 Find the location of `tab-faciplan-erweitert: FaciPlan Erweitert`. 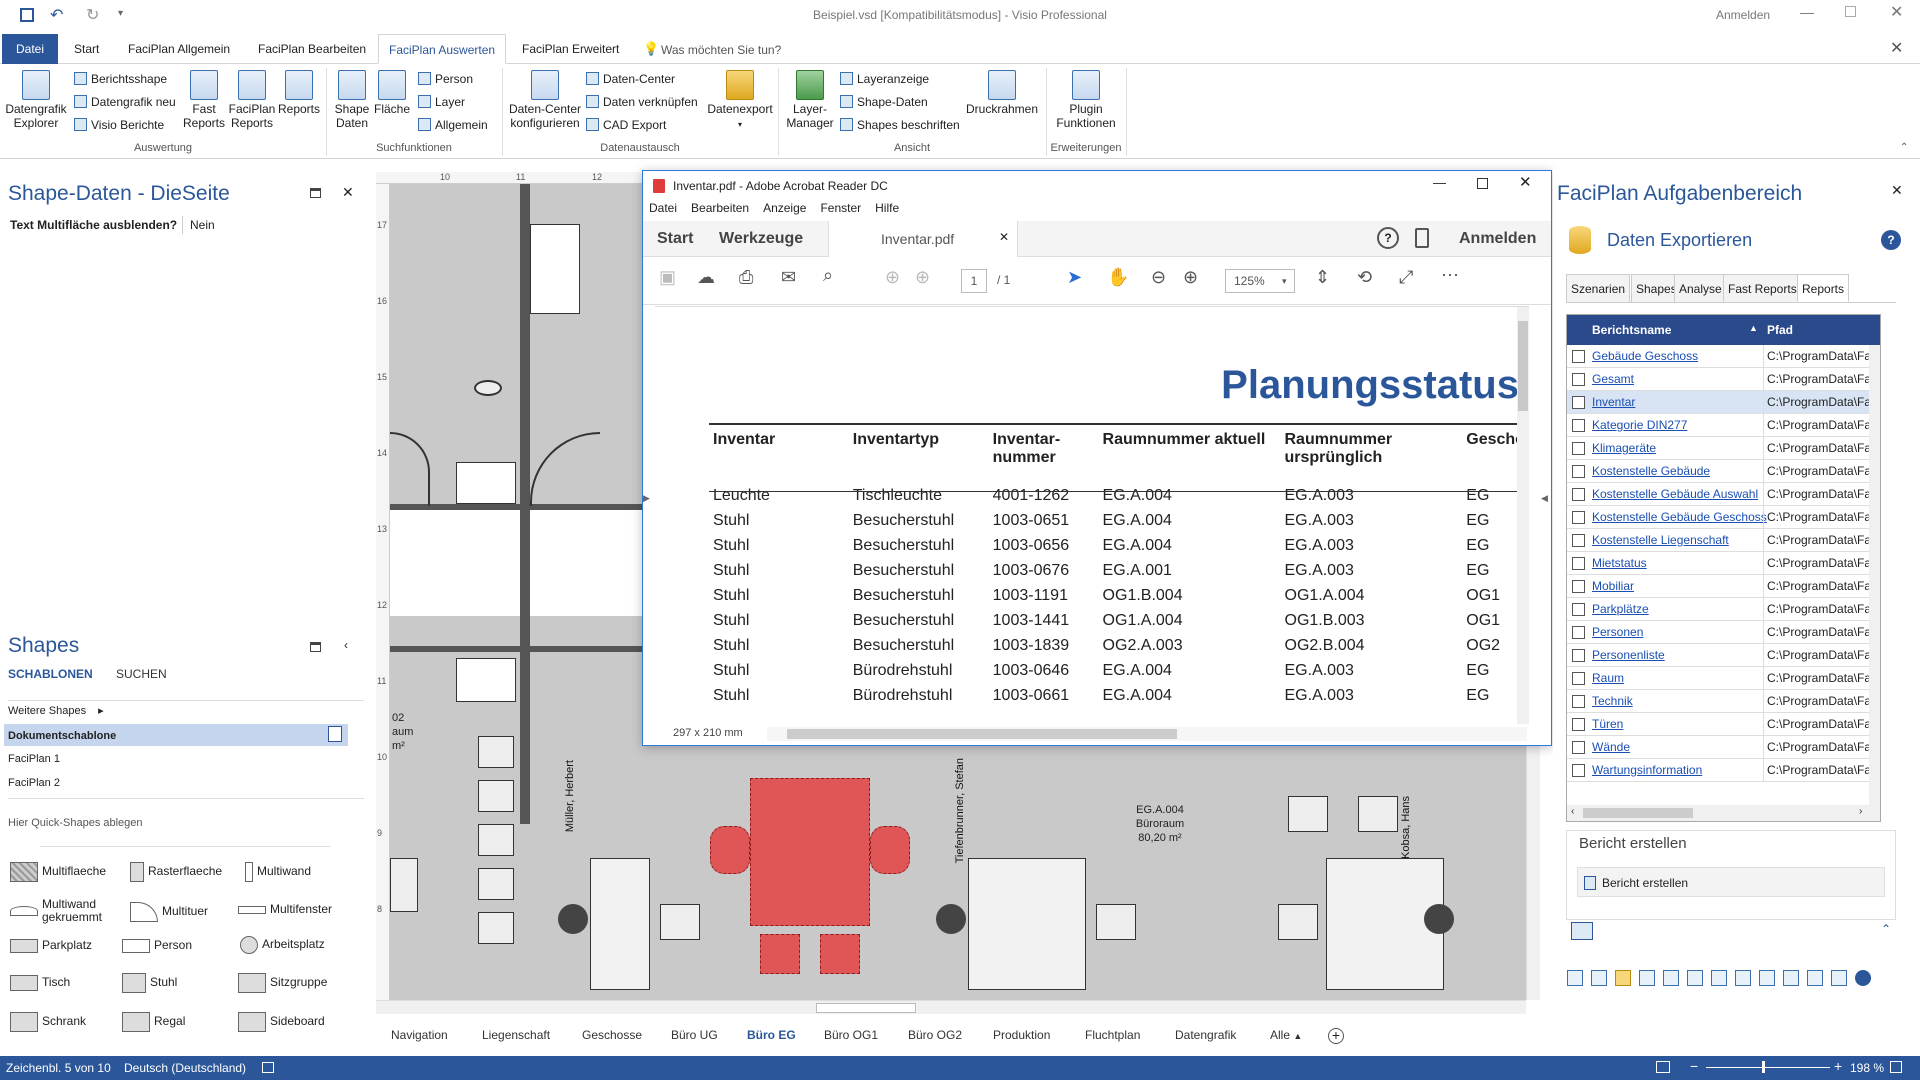

tab-faciplan-erweitert: FaciPlan Erweitert is located at coordinates (570, 49).